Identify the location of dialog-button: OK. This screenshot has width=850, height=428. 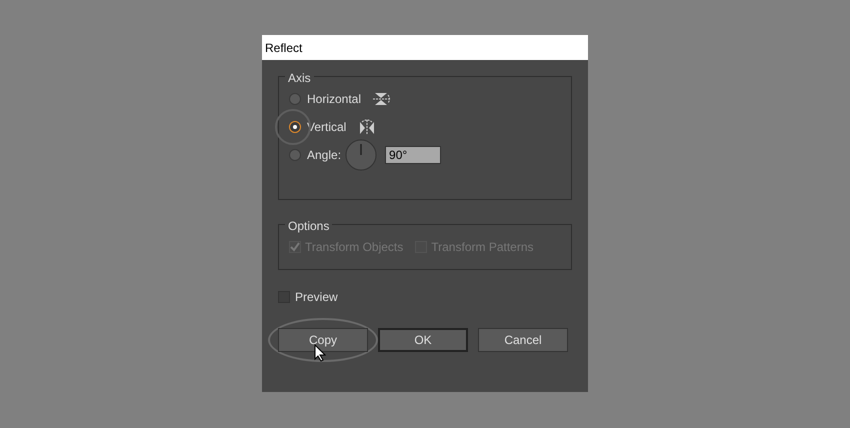
(423, 340).